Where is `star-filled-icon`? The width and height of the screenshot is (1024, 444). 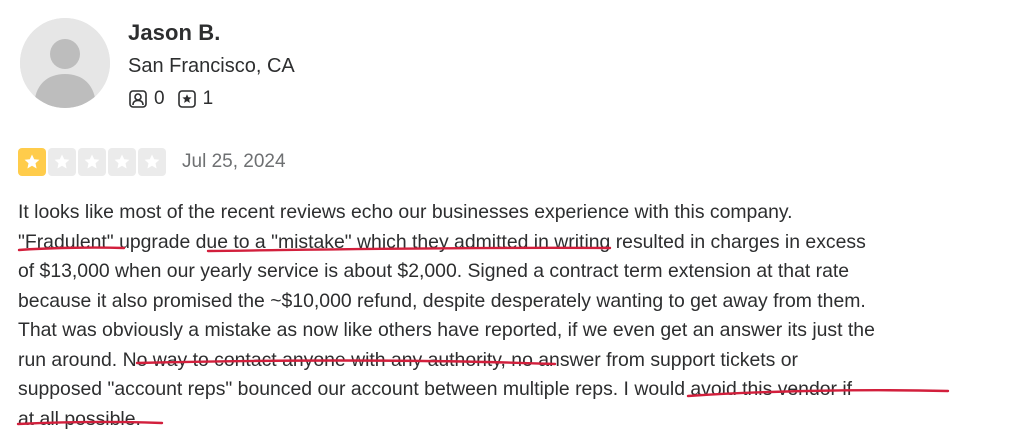 star-filled-icon is located at coordinates (32, 162).